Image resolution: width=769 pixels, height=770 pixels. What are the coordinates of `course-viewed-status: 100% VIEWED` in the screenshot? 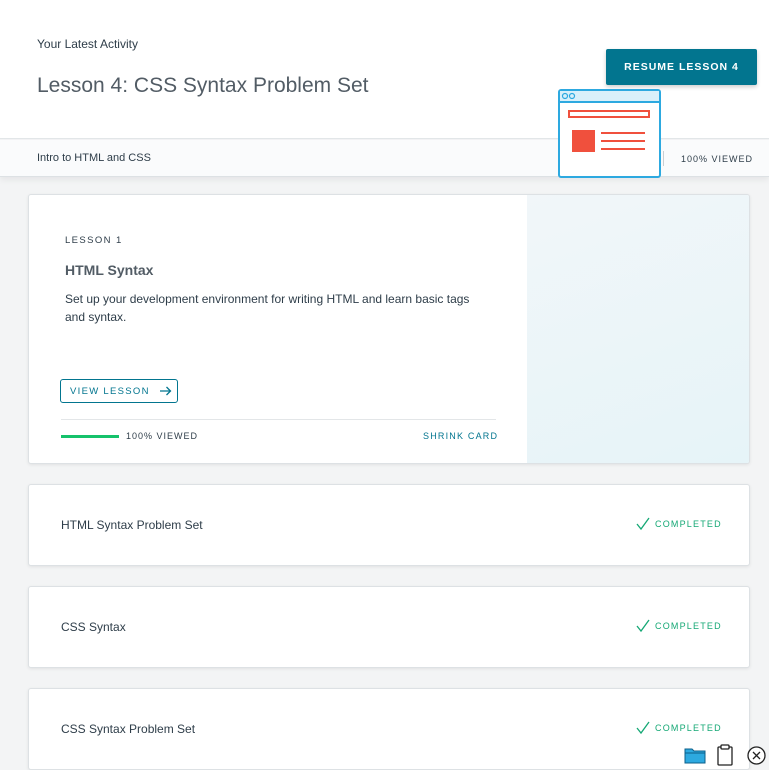 It's located at (717, 159).